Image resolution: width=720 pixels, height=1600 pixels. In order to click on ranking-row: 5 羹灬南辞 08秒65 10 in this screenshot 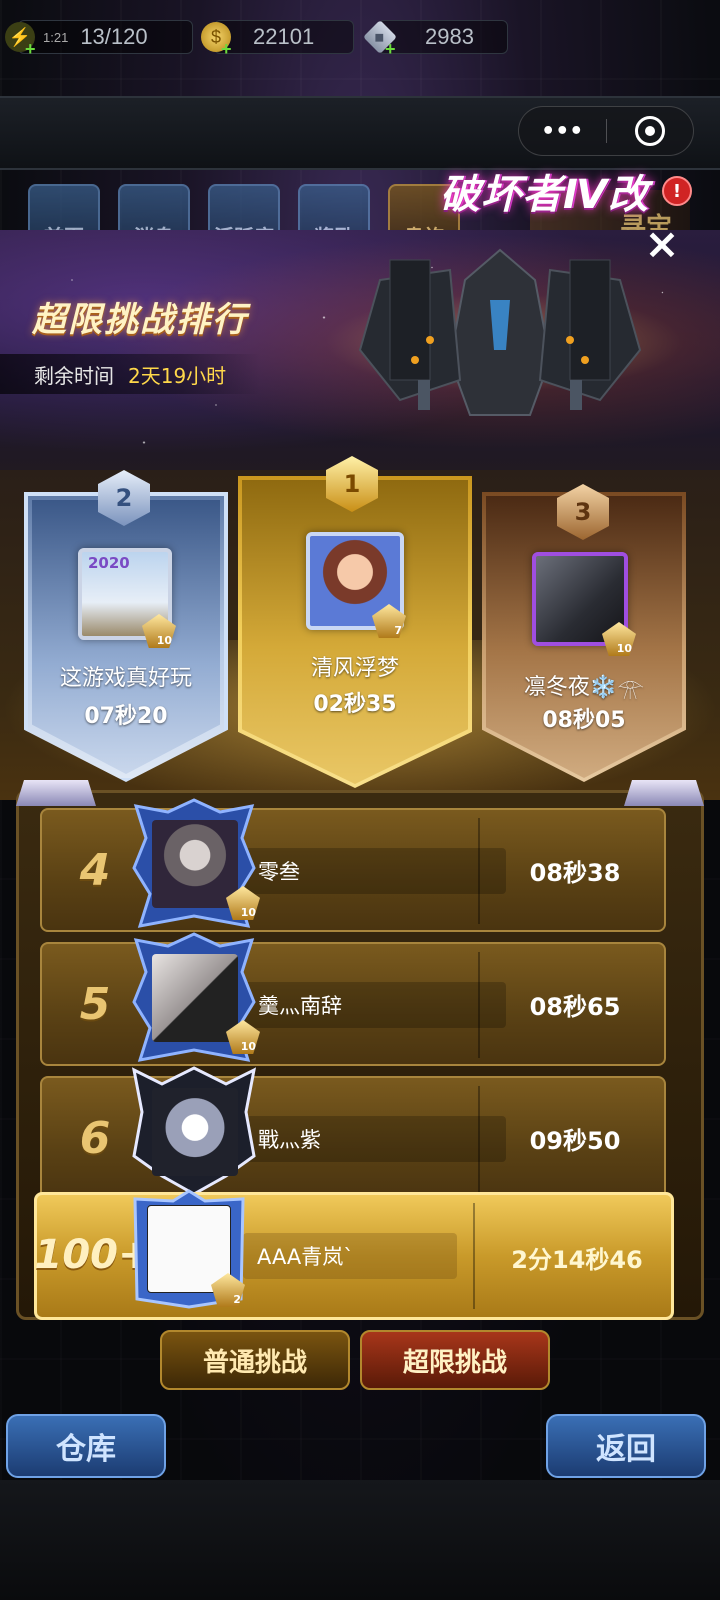, I will do `click(353, 999)`.